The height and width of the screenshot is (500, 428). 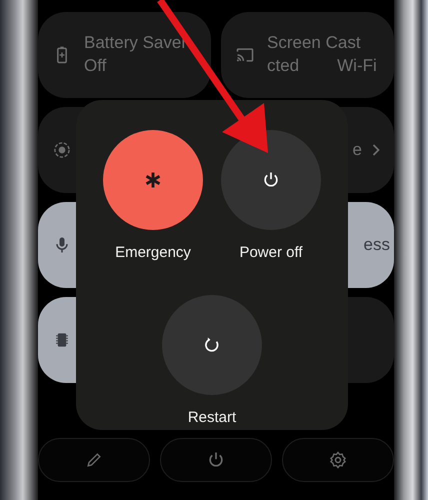 I want to click on tile-status: Off, so click(x=95, y=66).